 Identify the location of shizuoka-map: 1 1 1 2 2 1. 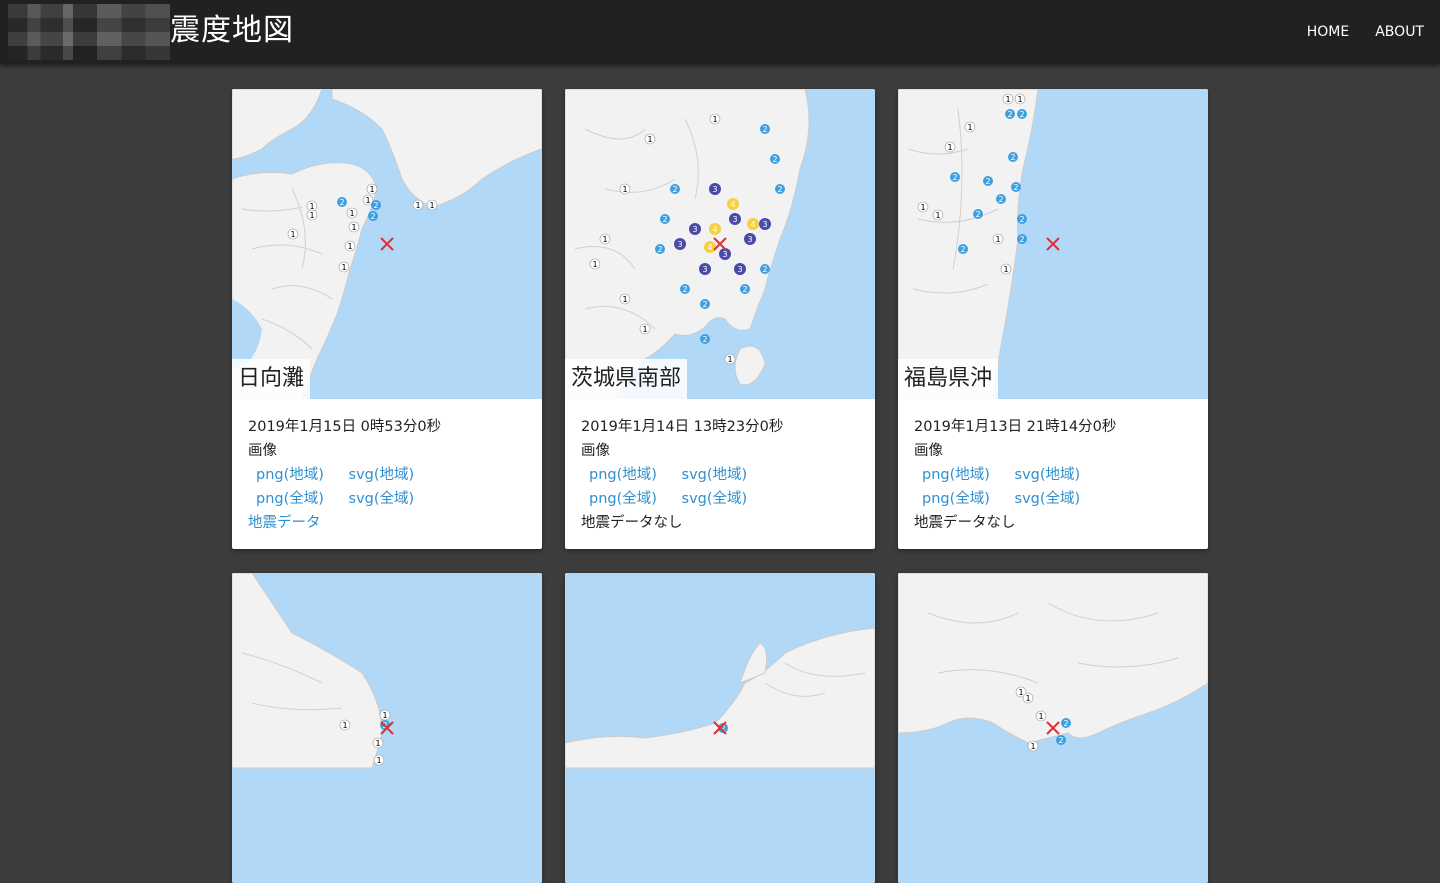
(1053, 662).